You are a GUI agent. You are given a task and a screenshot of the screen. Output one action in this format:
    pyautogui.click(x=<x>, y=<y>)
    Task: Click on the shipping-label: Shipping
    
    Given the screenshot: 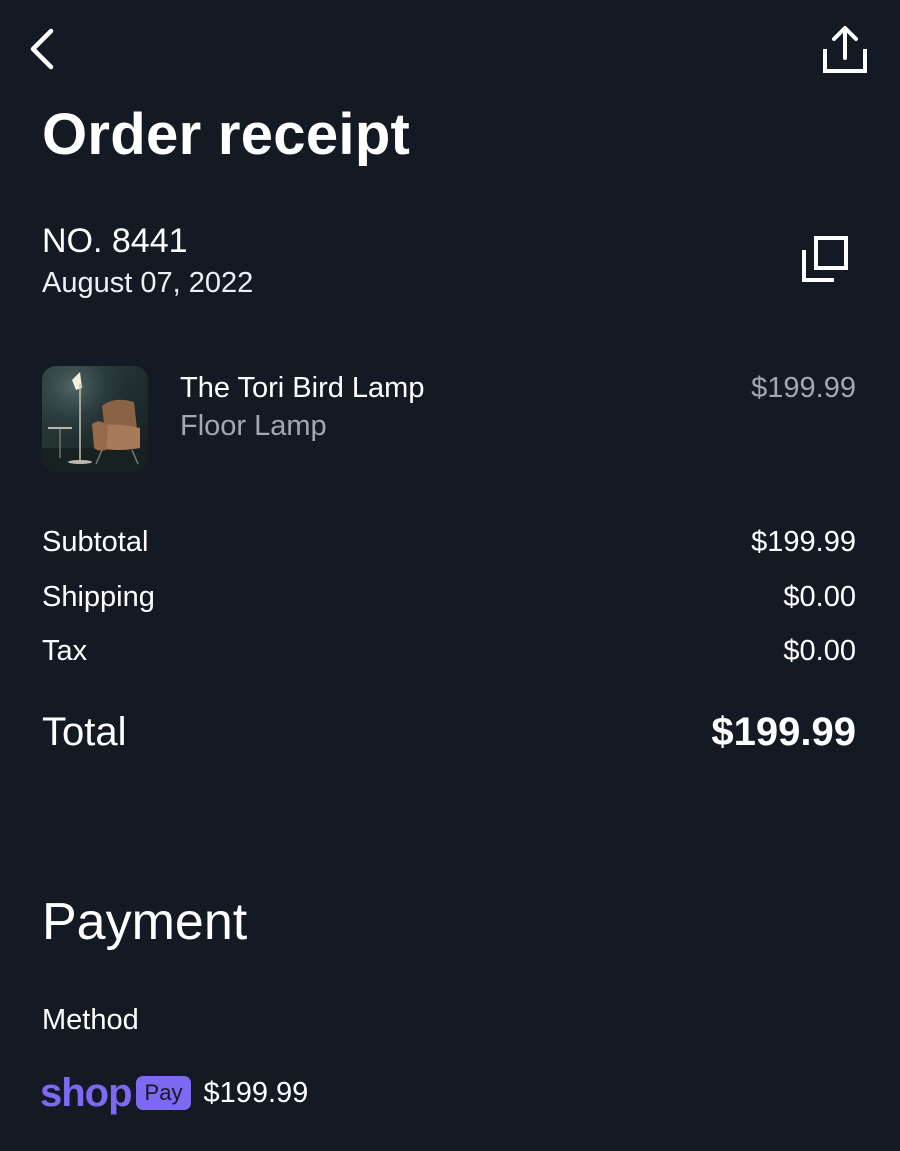 What is the action you would take?
    pyautogui.click(x=98, y=597)
    